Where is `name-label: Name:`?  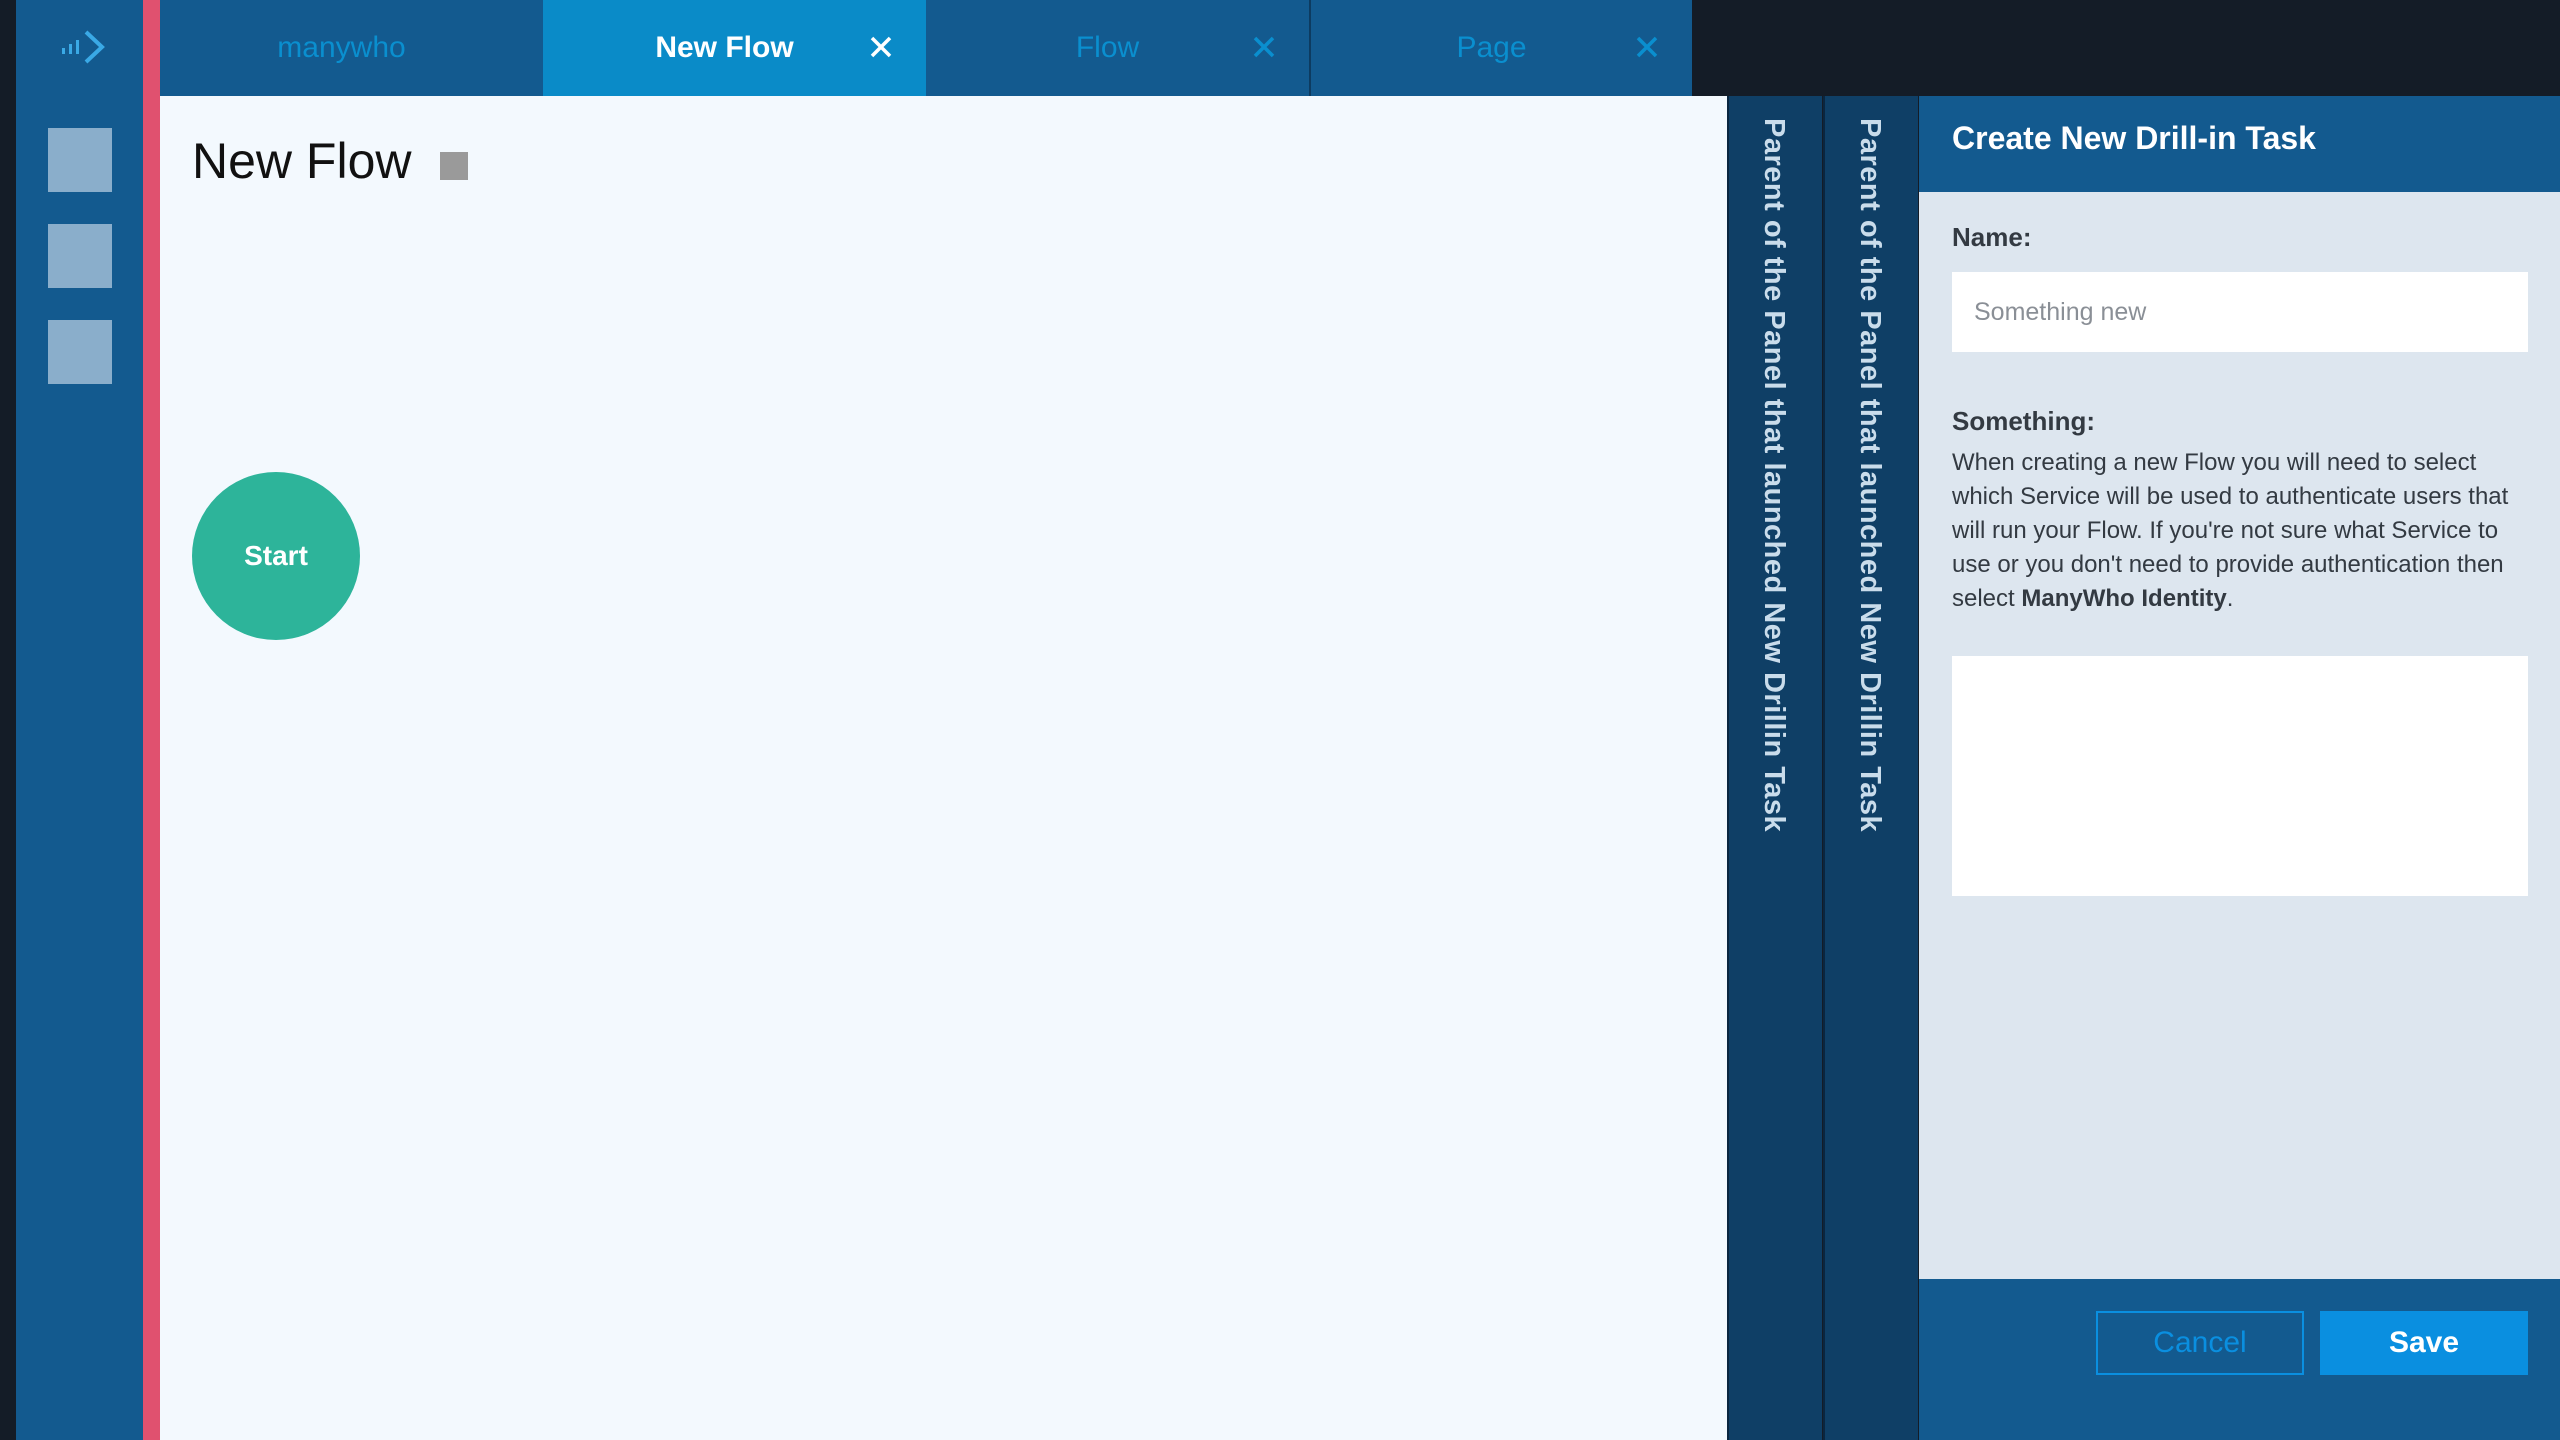
name-label: Name: is located at coordinates (1992, 237).